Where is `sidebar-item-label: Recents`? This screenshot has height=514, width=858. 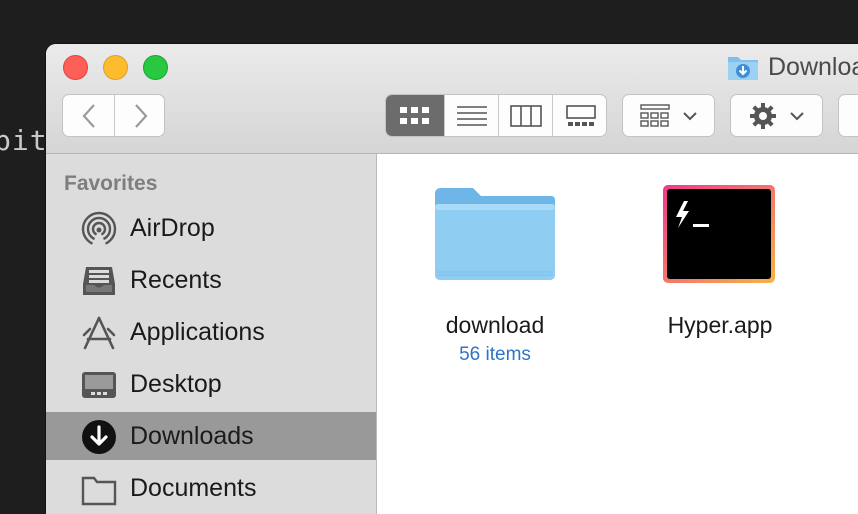 sidebar-item-label: Recents is located at coordinates (176, 279).